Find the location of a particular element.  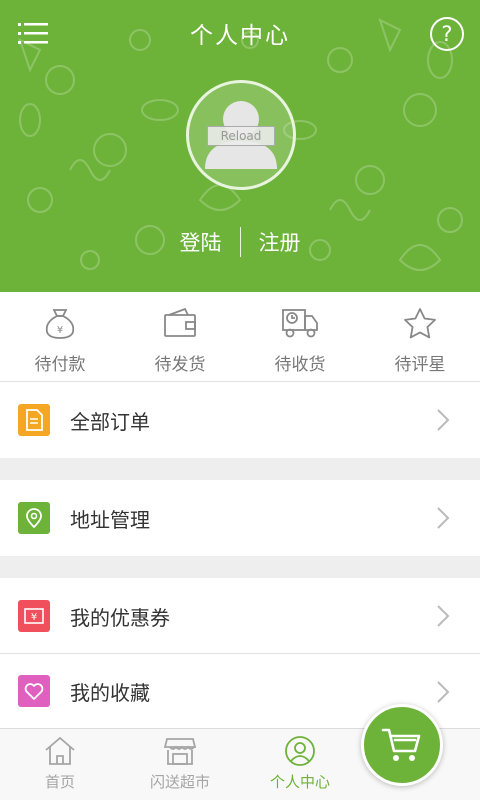

address-management-row: 地址管理 is located at coordinates (240, 518).